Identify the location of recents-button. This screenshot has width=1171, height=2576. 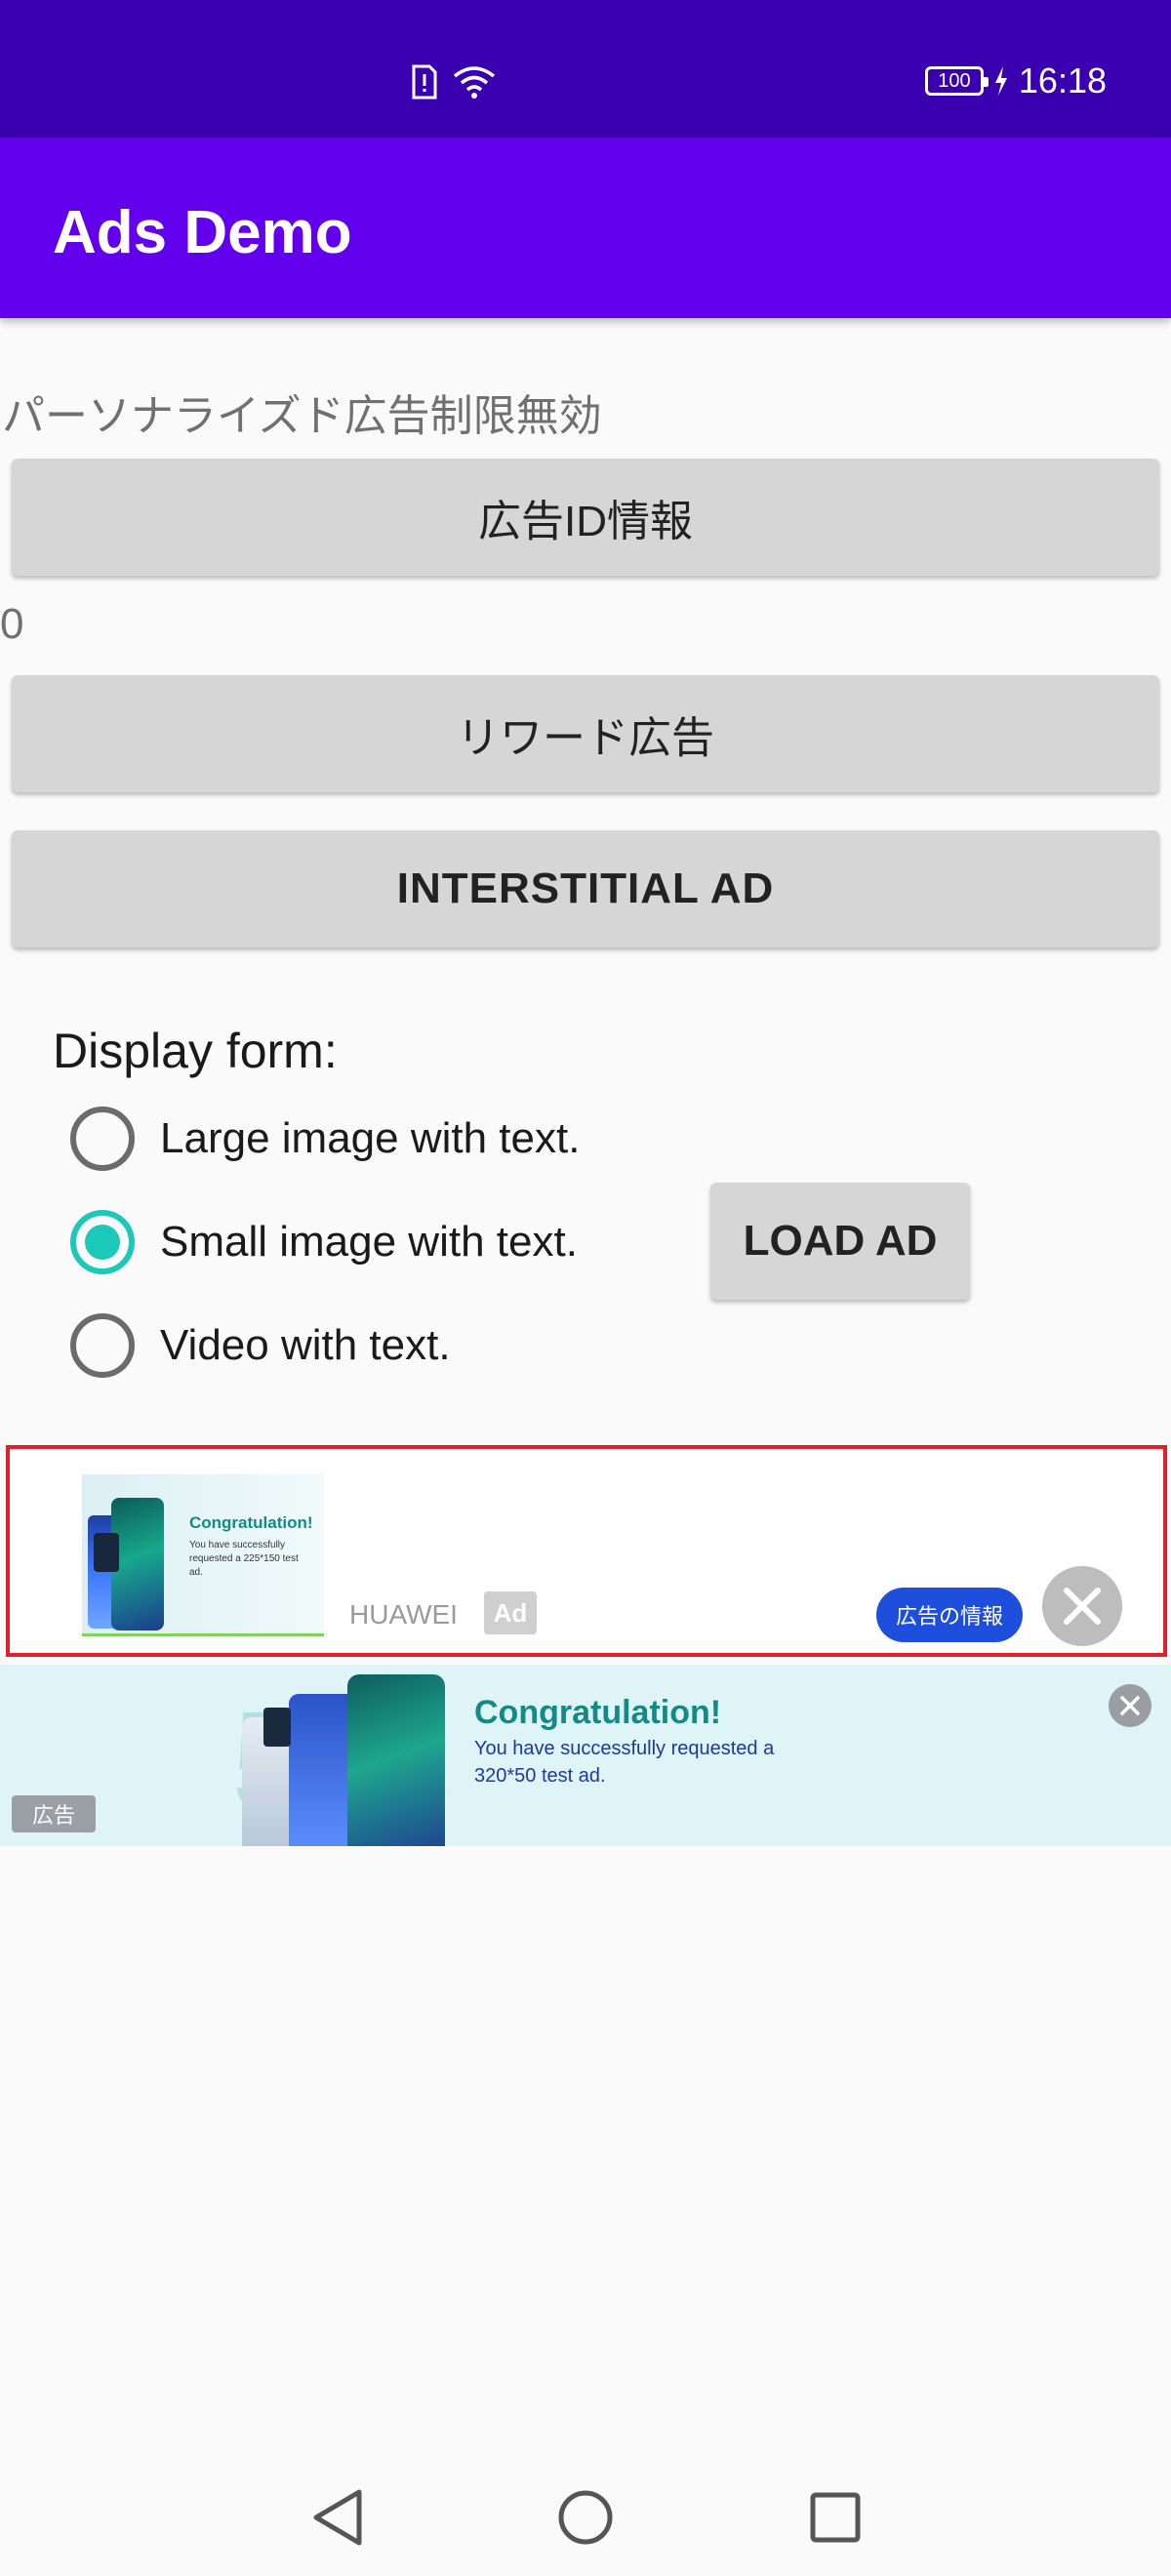
(835, 2517).